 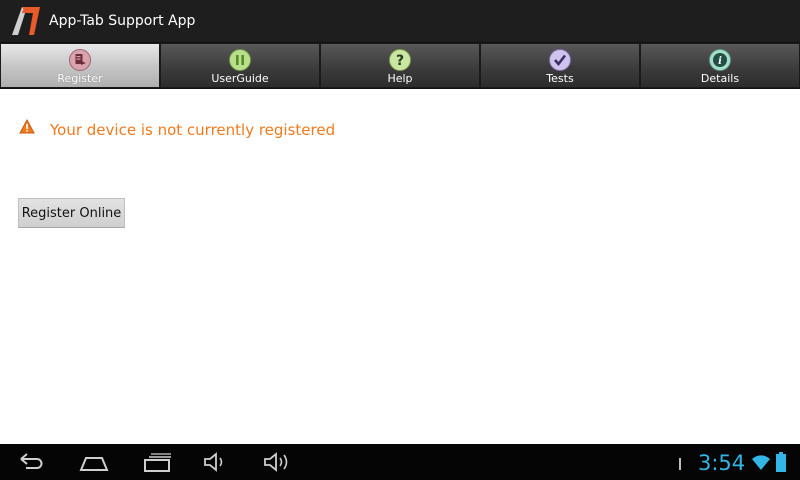 What do you see at coordinates (560, 78) in the screenshot?
I see `tab-label: Tests` at bounding box center [560, 78].